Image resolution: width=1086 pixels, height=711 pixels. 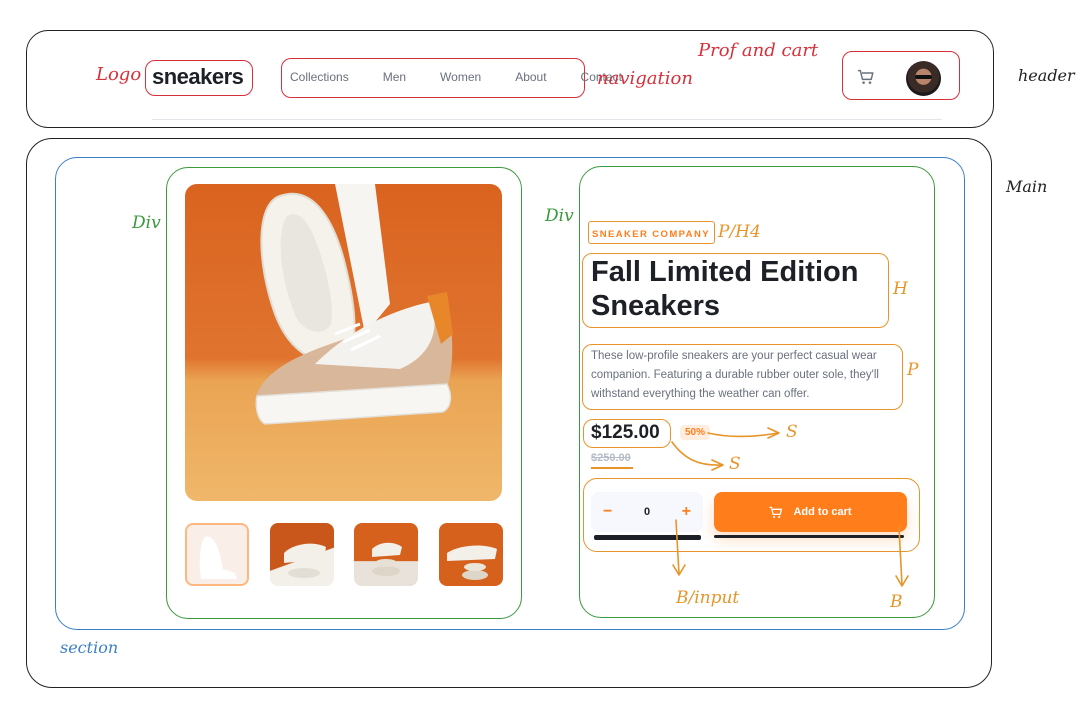 I want to click on arrow-to-b, so click(x=900, y=556).